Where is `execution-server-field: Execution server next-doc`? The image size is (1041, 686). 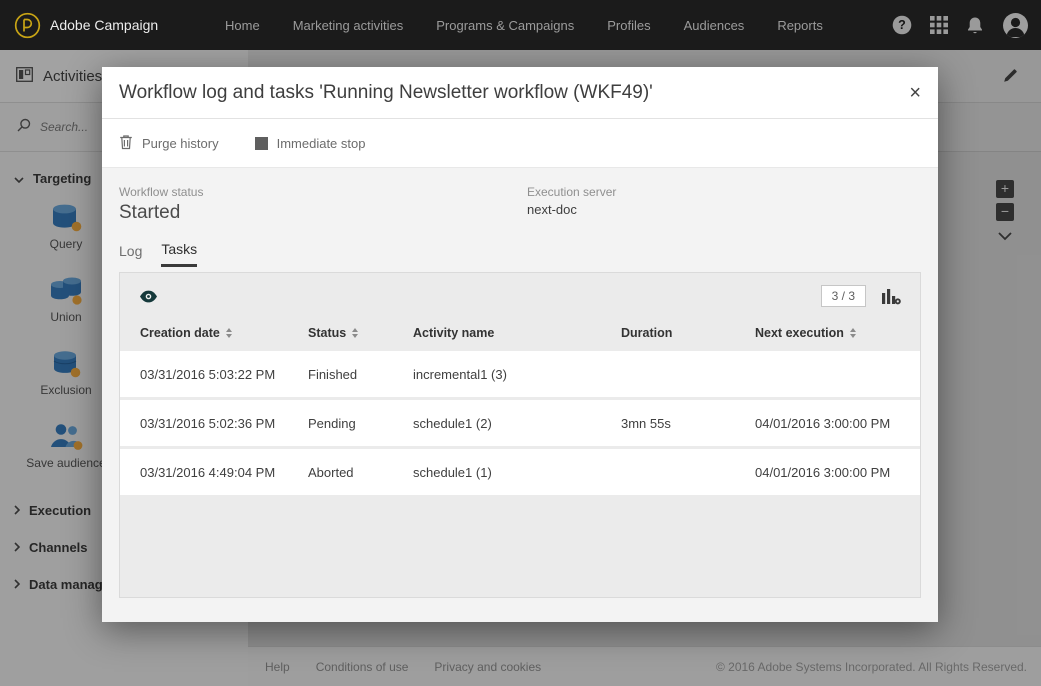 execution-server-field: Execution server next-doc is located at coordinates (571, 204).